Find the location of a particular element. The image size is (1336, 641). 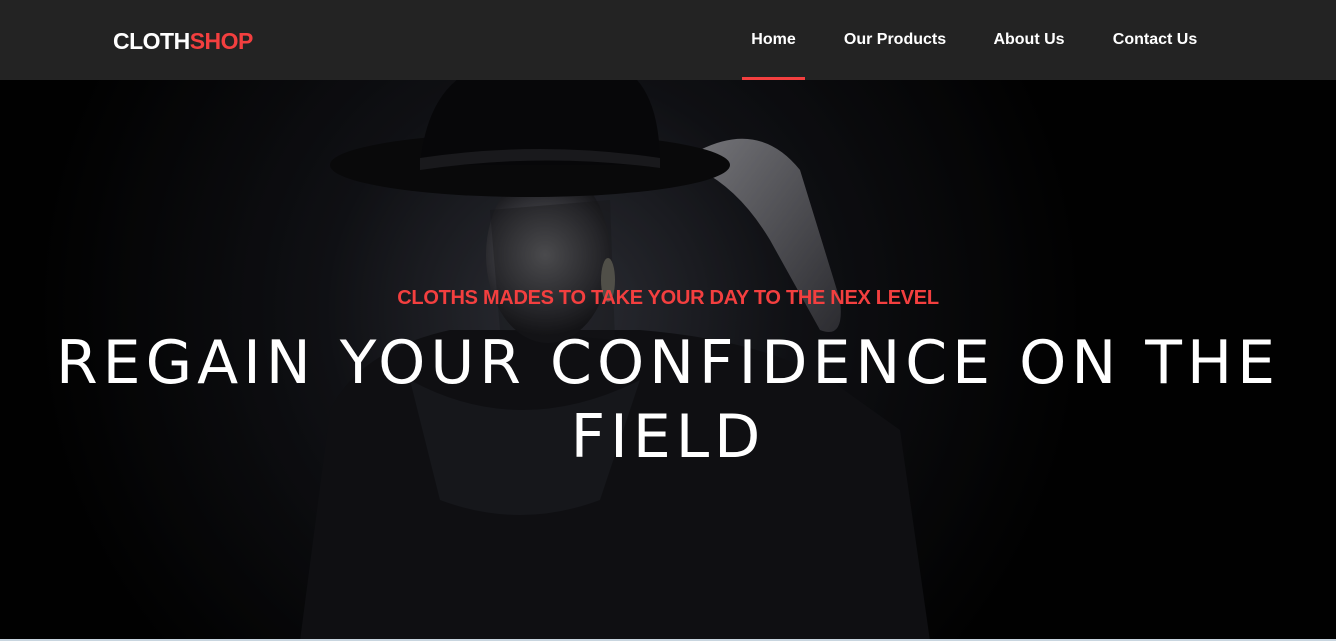

nav-our-products: Our Products is located at coordinates (895, 40).